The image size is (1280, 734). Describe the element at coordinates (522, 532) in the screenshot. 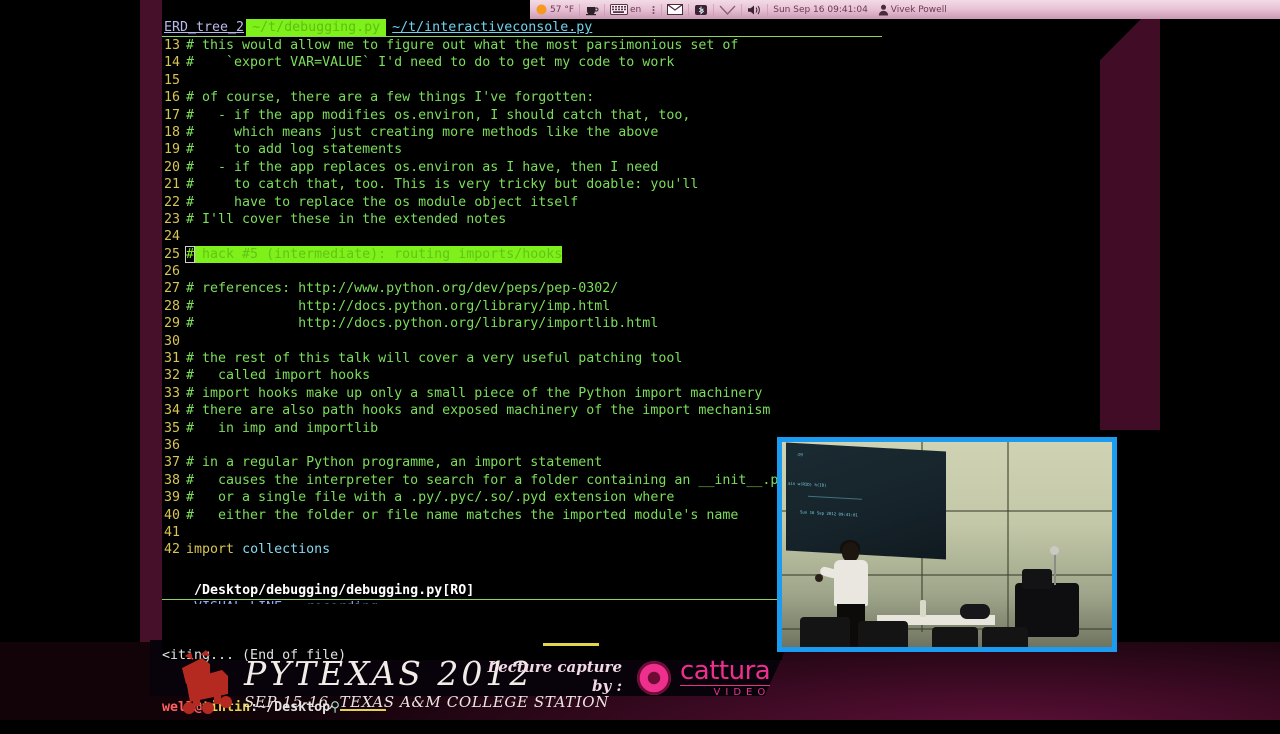

I see `code-line: 41` at that location.